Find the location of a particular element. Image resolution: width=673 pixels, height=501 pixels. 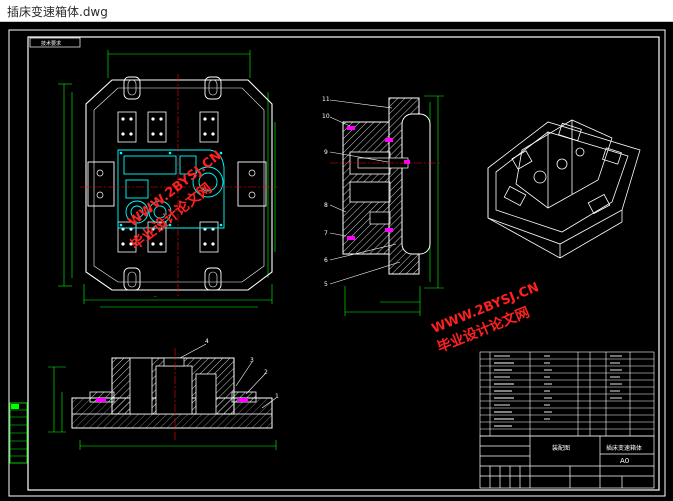

frame-tag-label: 技术要求 is located at coordinates (51, 43).